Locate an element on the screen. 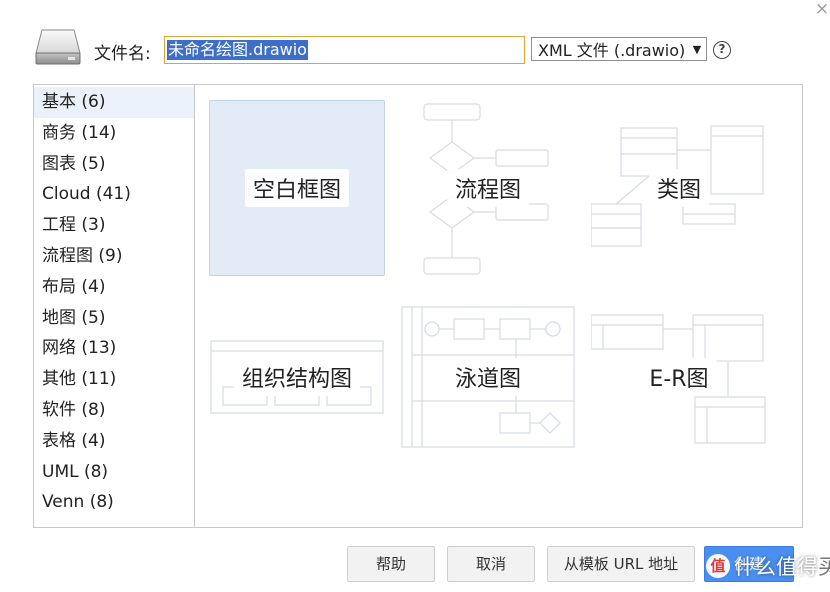 The height and width of the screenshot is (592, 830). category-item: 表格 (4) is located at coordinates (114, 441).